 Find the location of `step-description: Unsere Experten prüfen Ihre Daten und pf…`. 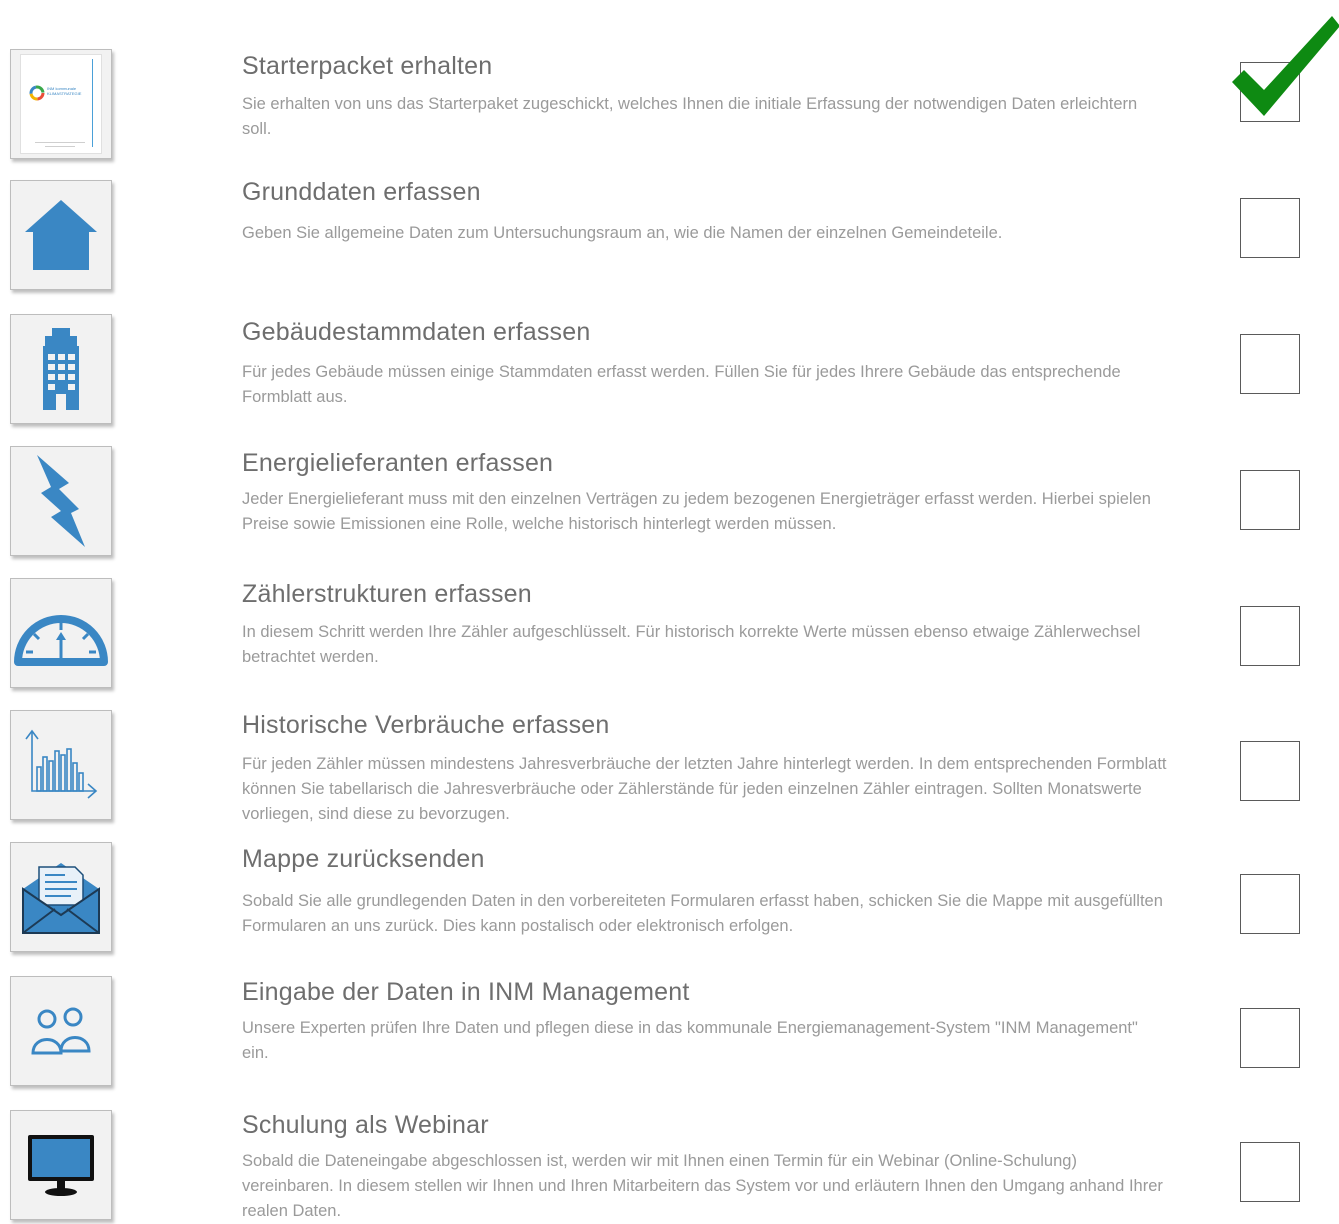

step-description: Unsere Experten prüfen Ihre Daten und pf… is located at coordinates (690, 1040).